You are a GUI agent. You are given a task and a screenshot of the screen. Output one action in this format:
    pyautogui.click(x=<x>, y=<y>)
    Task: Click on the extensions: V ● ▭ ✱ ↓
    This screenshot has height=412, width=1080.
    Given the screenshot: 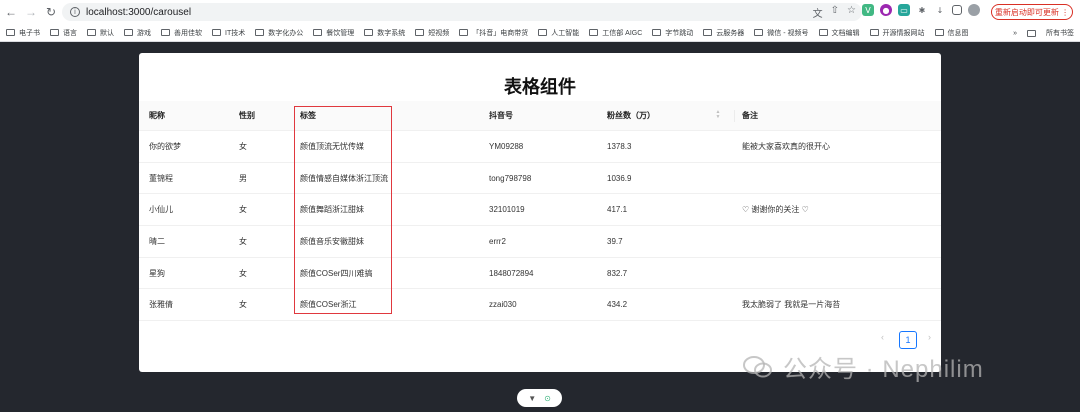 What is the action you would take?
    pyautogui.click(x=921, y=10)
    